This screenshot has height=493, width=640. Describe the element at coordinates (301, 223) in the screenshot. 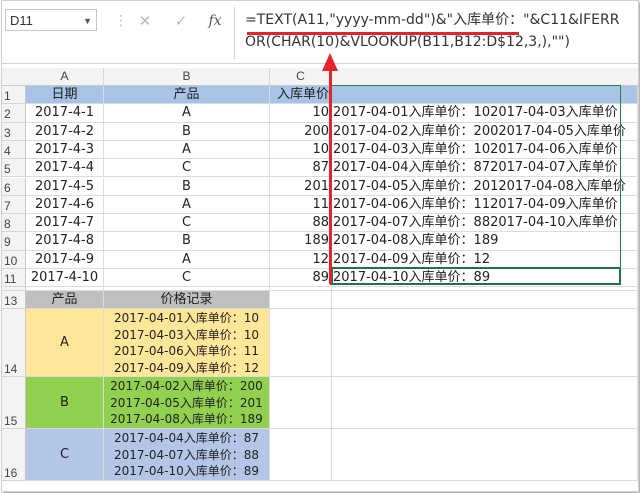

I see `cell-price: 88` at that location.